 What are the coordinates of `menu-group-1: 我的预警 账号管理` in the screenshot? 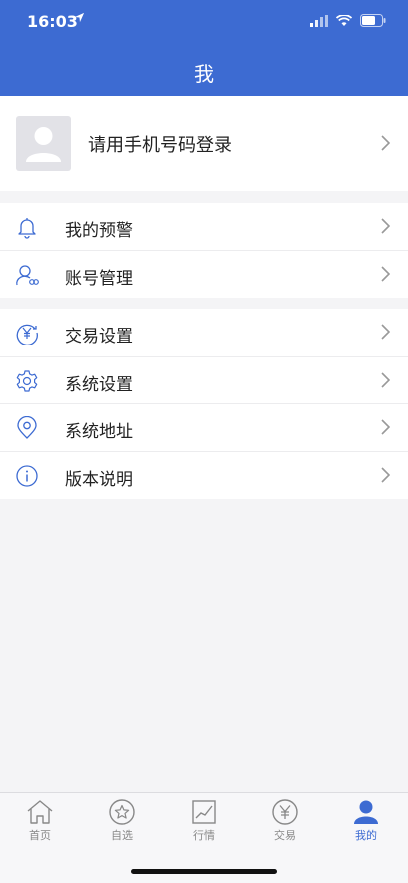 It's located at (204, 250).